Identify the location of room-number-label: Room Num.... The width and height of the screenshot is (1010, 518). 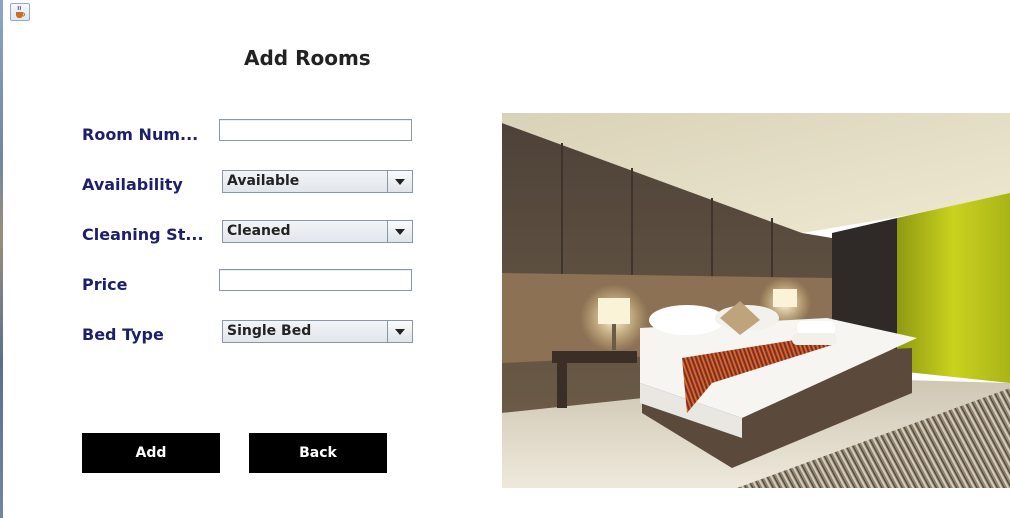
(140, 134).